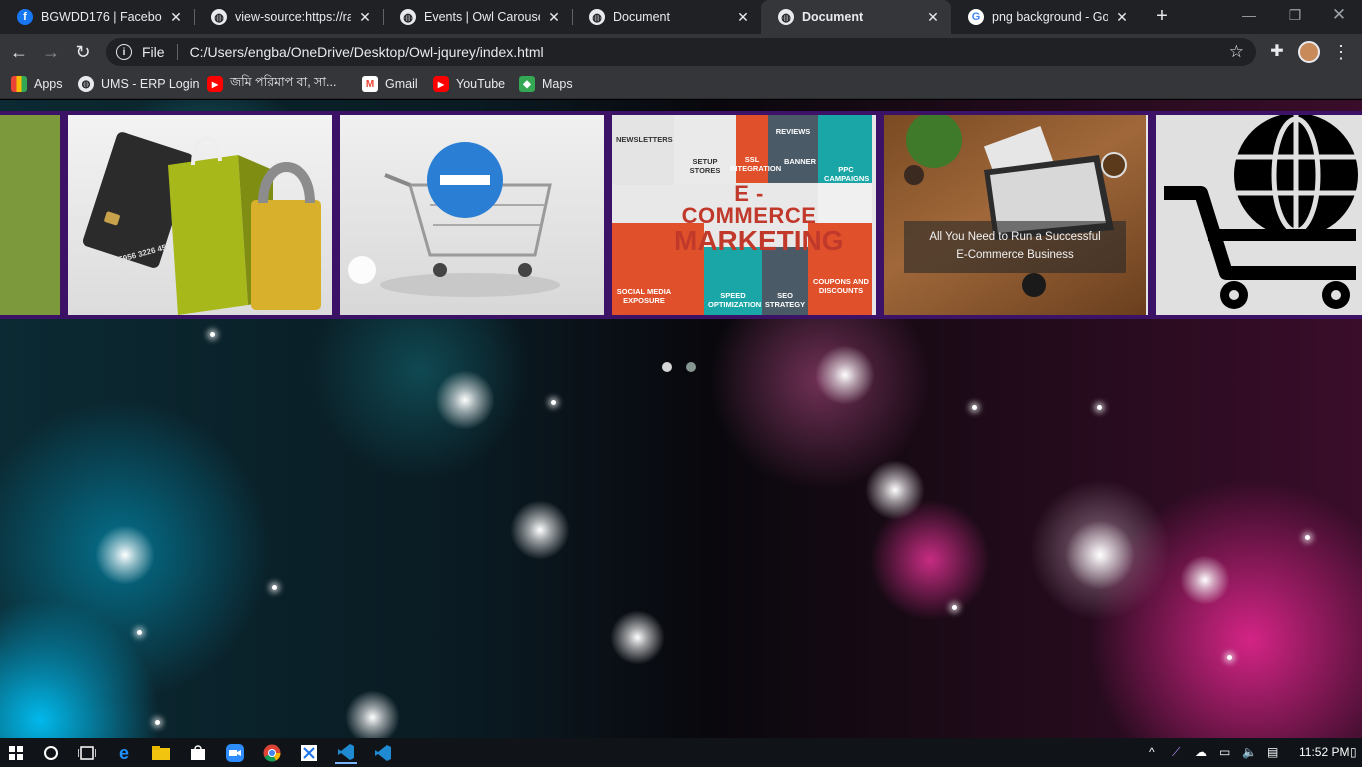 This screenshot has width=1362, height=767. What do you see at coordinates (1272, 752) in the screenshot?
I see `language-icon: ▤` at bounding box center [1272, 752].